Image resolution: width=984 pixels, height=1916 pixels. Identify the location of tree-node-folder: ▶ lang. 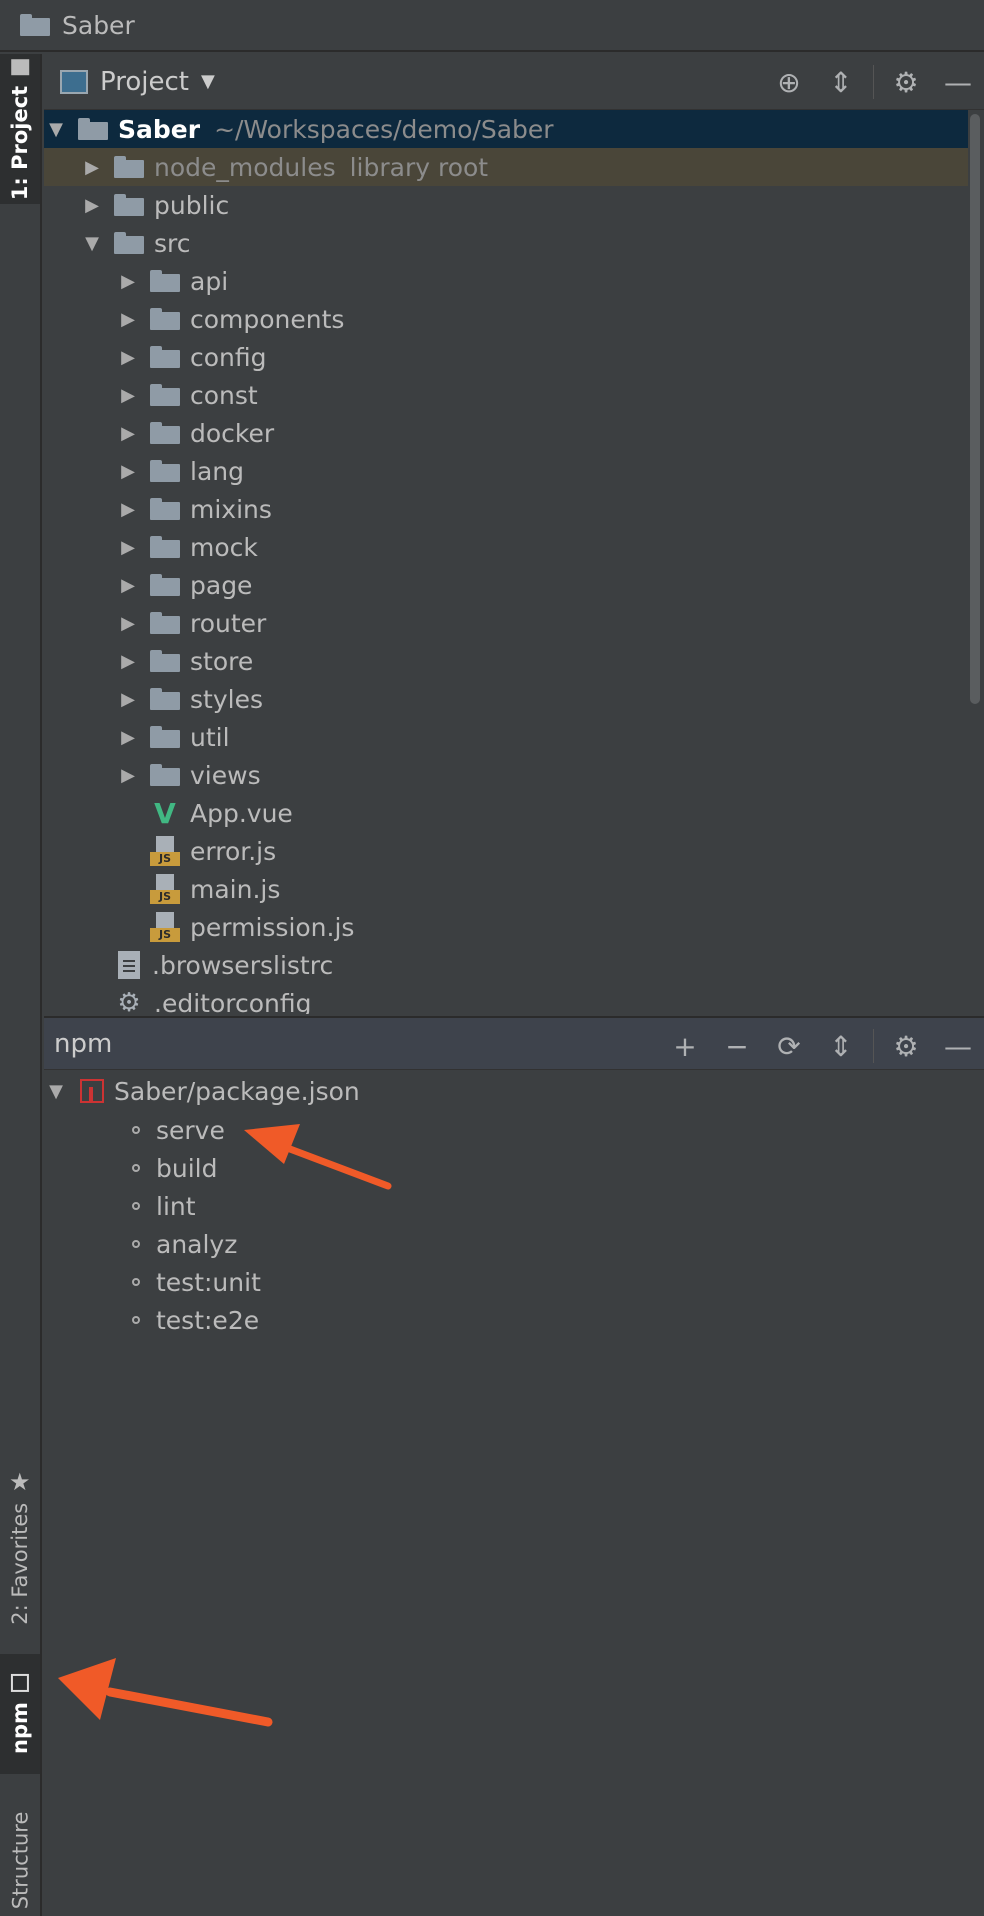
(506, 471).